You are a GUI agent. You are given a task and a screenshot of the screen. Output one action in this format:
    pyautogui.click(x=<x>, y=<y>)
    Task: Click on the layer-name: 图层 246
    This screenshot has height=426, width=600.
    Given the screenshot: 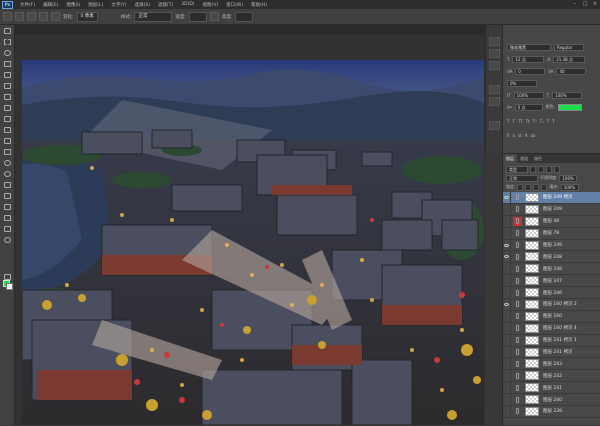 What is the action you would take?
    pyautogui.click(x=552, y=293)
    